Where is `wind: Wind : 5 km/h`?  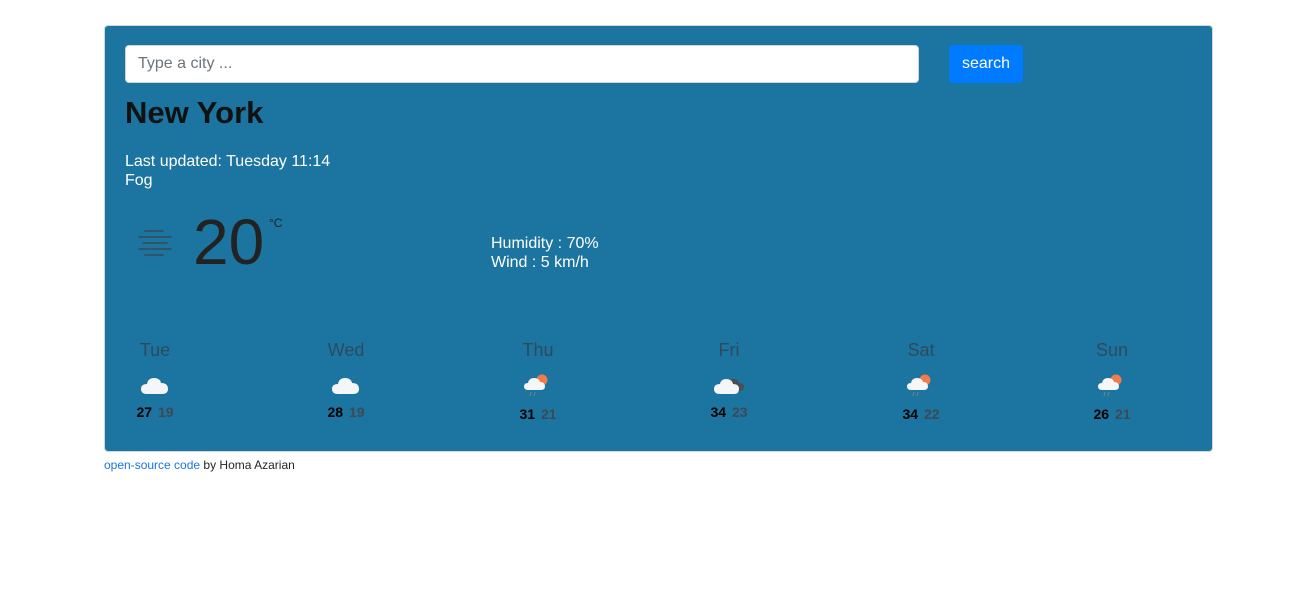 wind: Wind : 5 km/h is located at coordinates (540, 262).